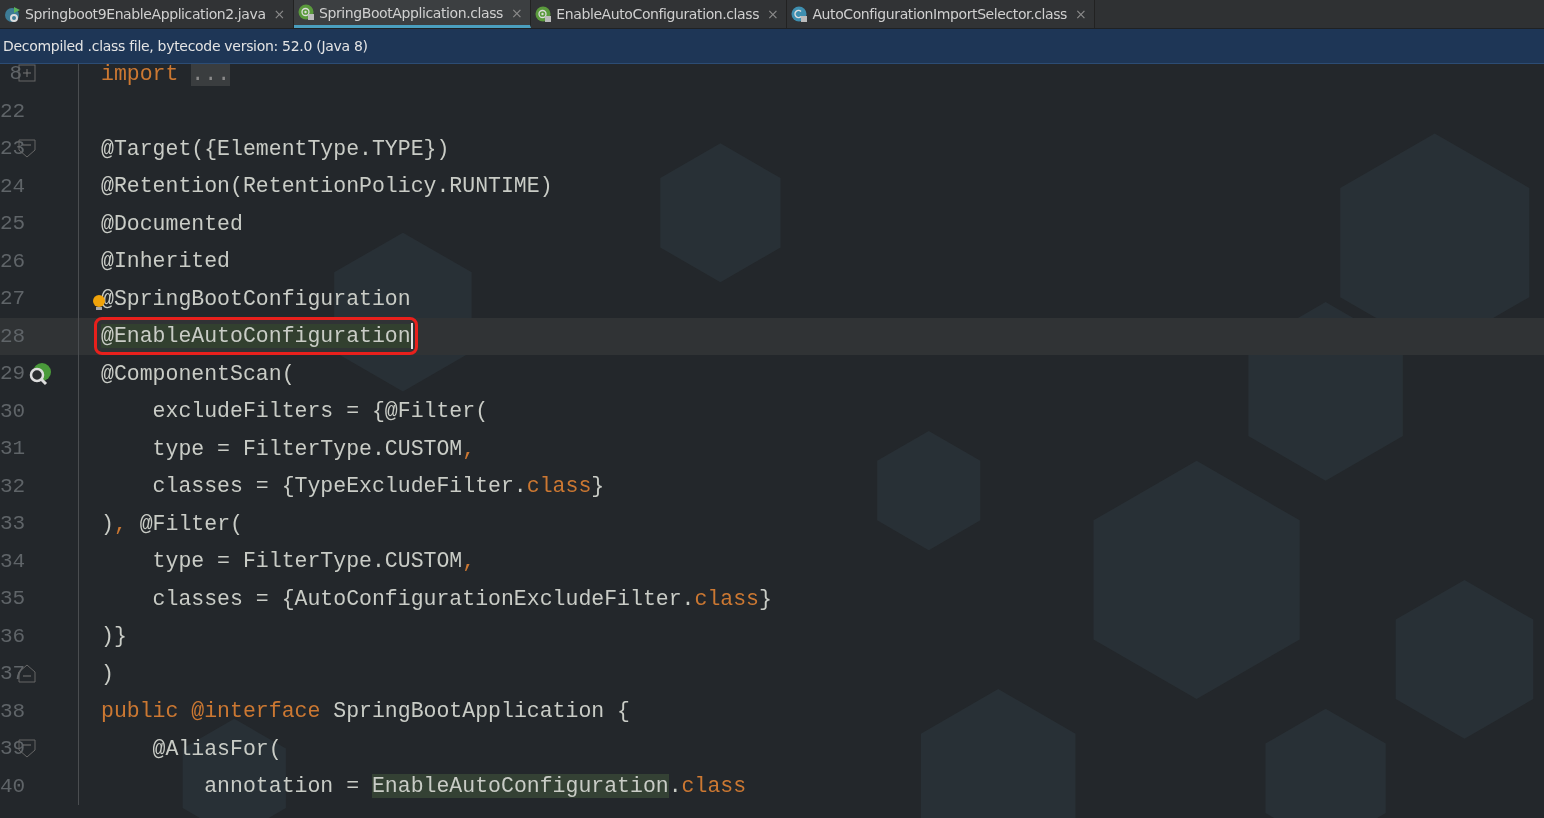 Image resolution: width=1544 pixels, height=818 pixels. What do you see at coordinates (11, 711) in the screenshot?
I see `line-number: 38` at bounding box center [11, 711].